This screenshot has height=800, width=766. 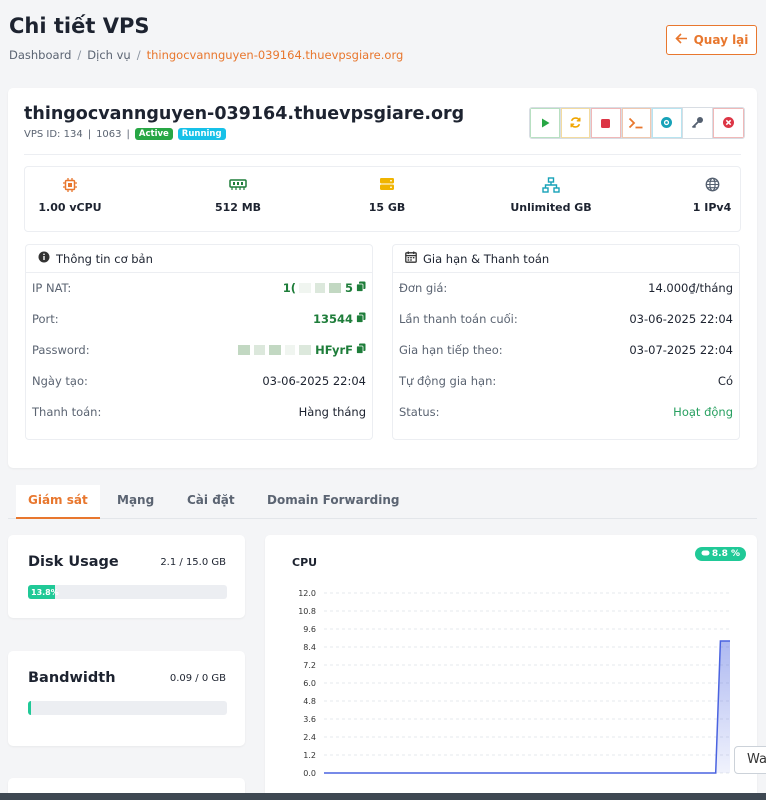 I want to click on cpu-chart: 12.0 10.8 9.6 8.4 7.2 6.0 4.8 3.6 2.4 1.2 0.0, so click(x=514, y=683).